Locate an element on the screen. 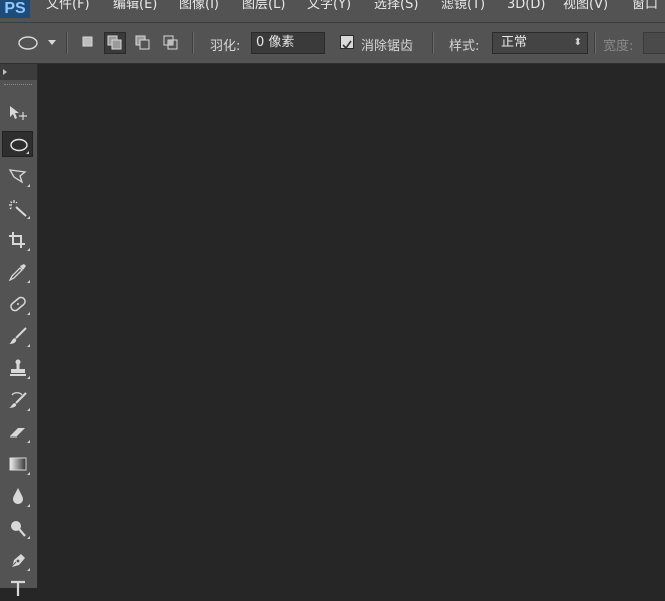 This screenshot has height=601, width=665. subtract-selection-button is located at coordinates (142, 42).